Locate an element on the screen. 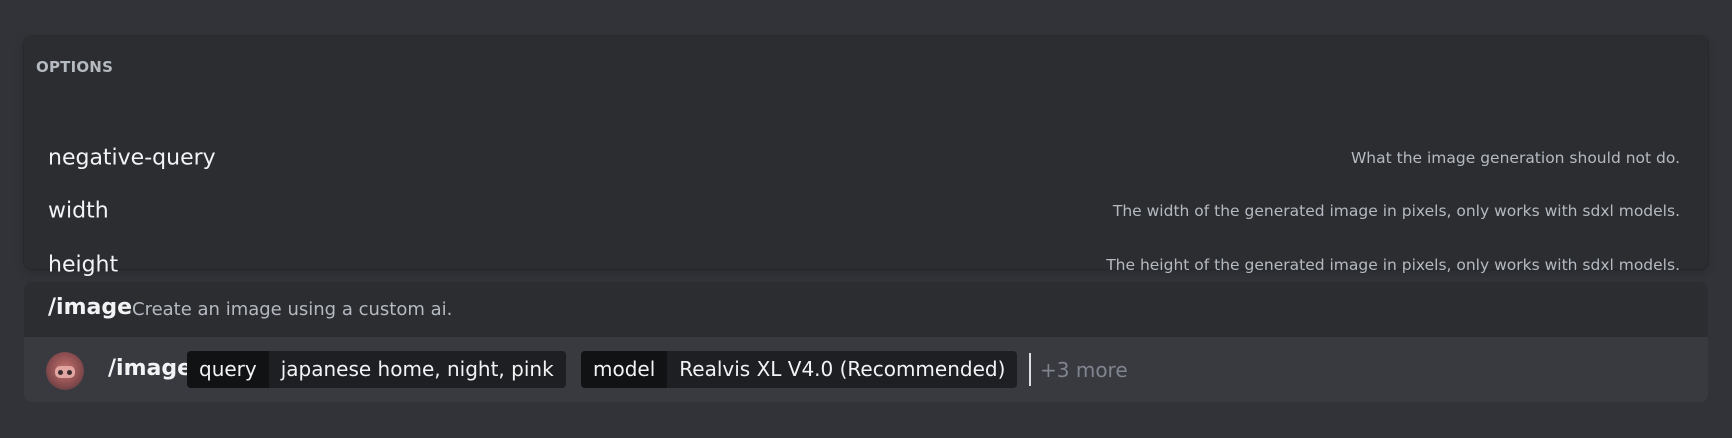  option-name: width is located at coordinates (78, 211).